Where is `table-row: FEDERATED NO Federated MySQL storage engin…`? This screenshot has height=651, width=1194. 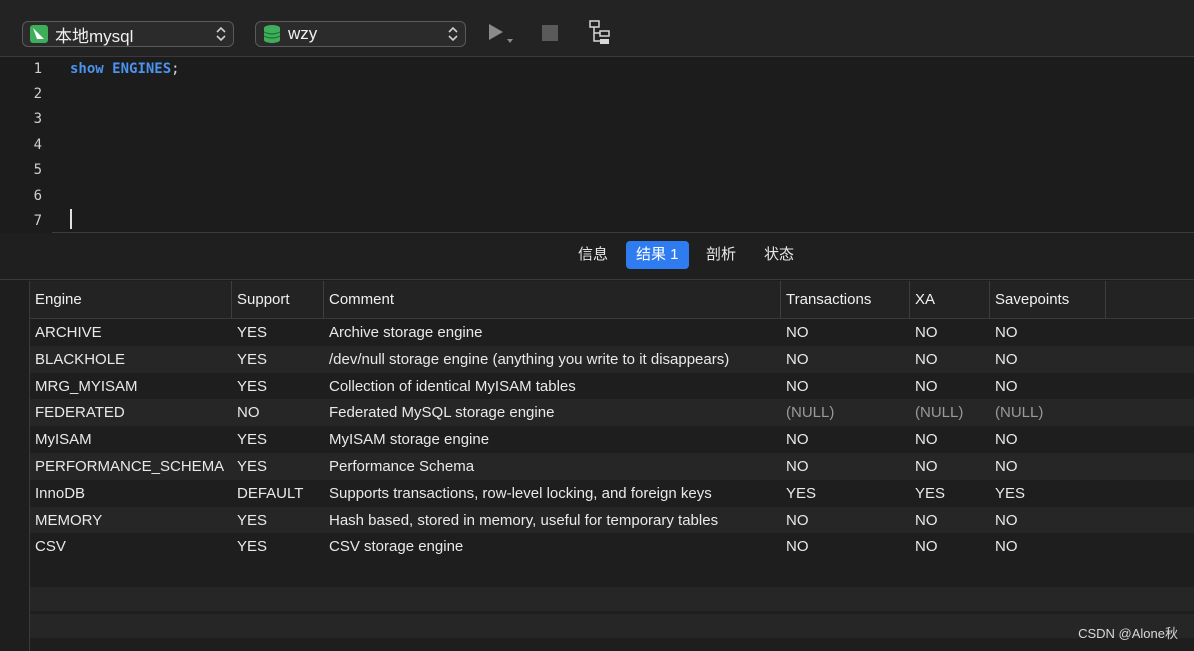
table-row: FEDERATED NO Federated MySQL storage engin… is located at coordinates (612, 413).